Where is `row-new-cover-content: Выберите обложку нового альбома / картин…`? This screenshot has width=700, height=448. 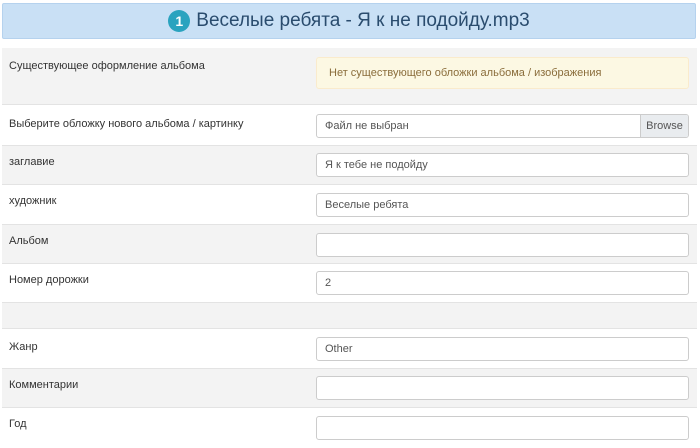 row-new-cover-content: Выберите обложку нового альбома / картин… is located at coordinates (349, 125).